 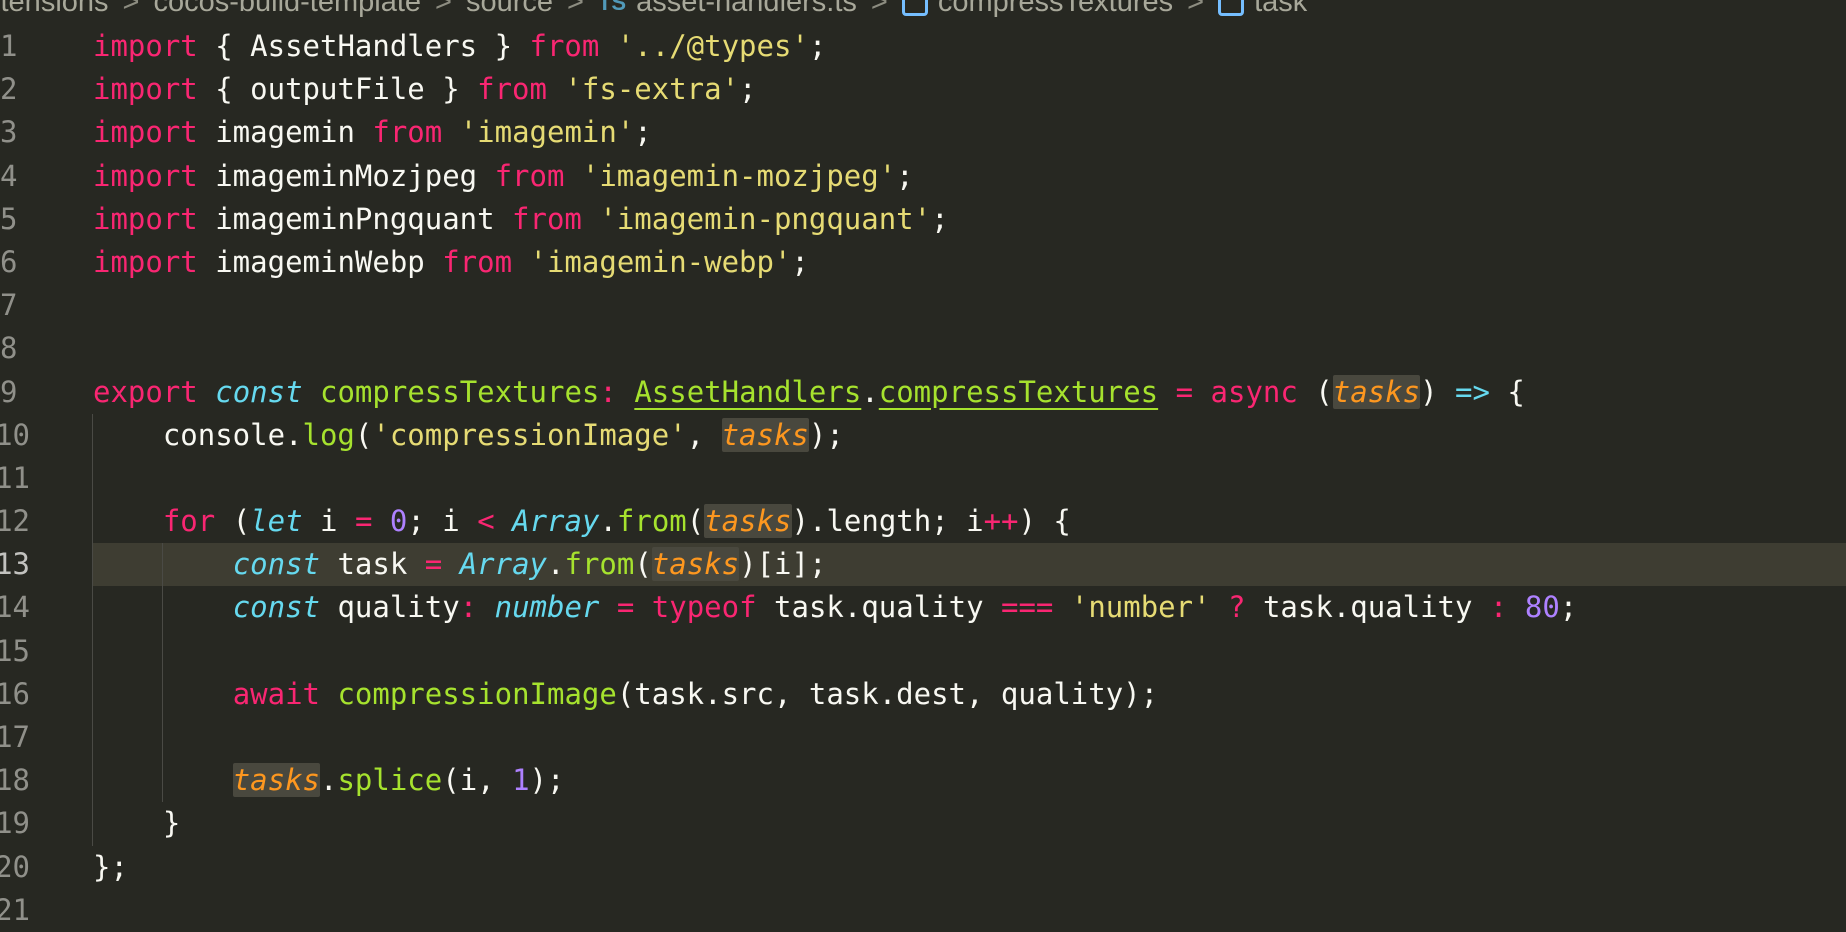 What do you see at coordinates (923, 651) in the screenshot?
I see `code-line: 15` at bounding box center [923, 651].